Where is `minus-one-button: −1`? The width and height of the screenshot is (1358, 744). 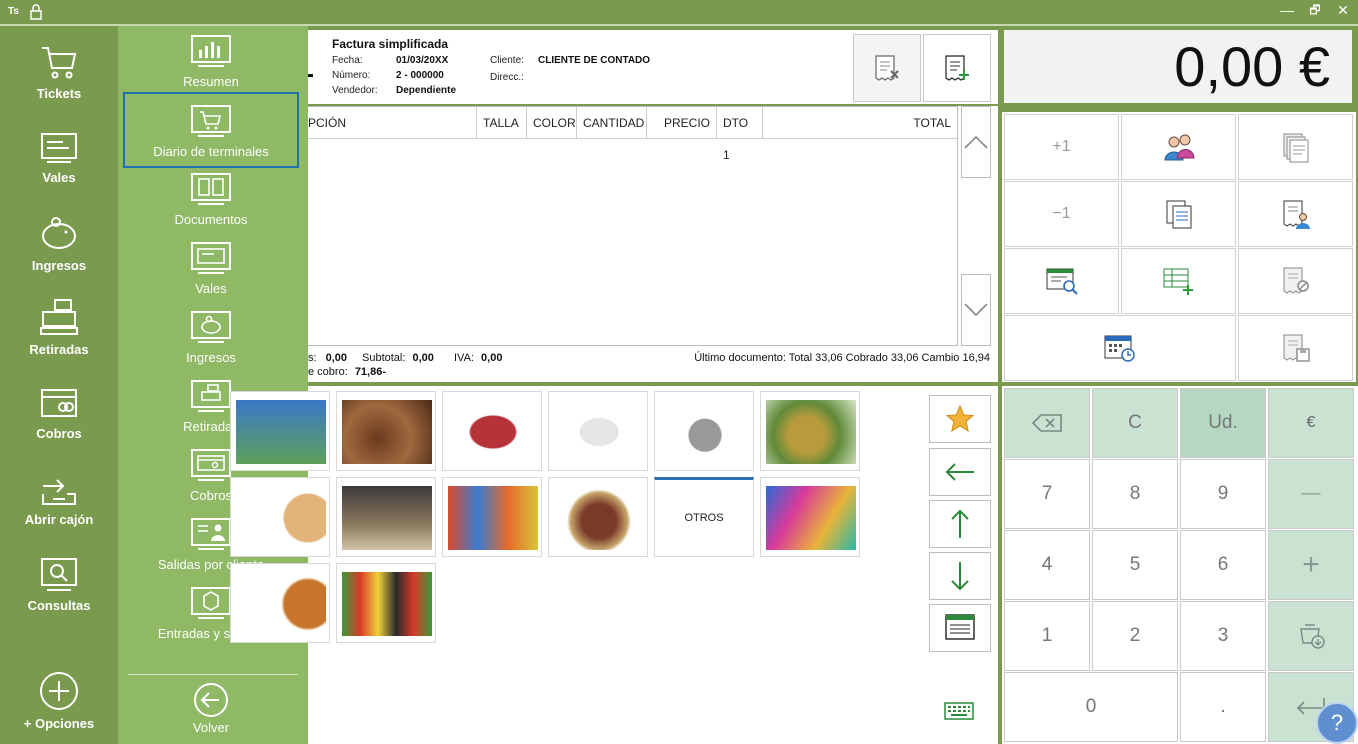 minus-one-button: −1 is located at coordinates (1061, 214).